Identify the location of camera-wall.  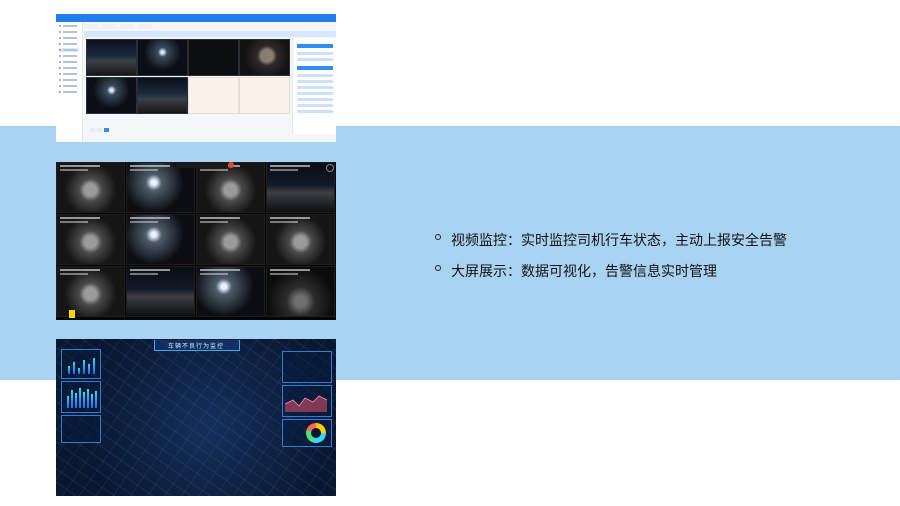
(196, 241).